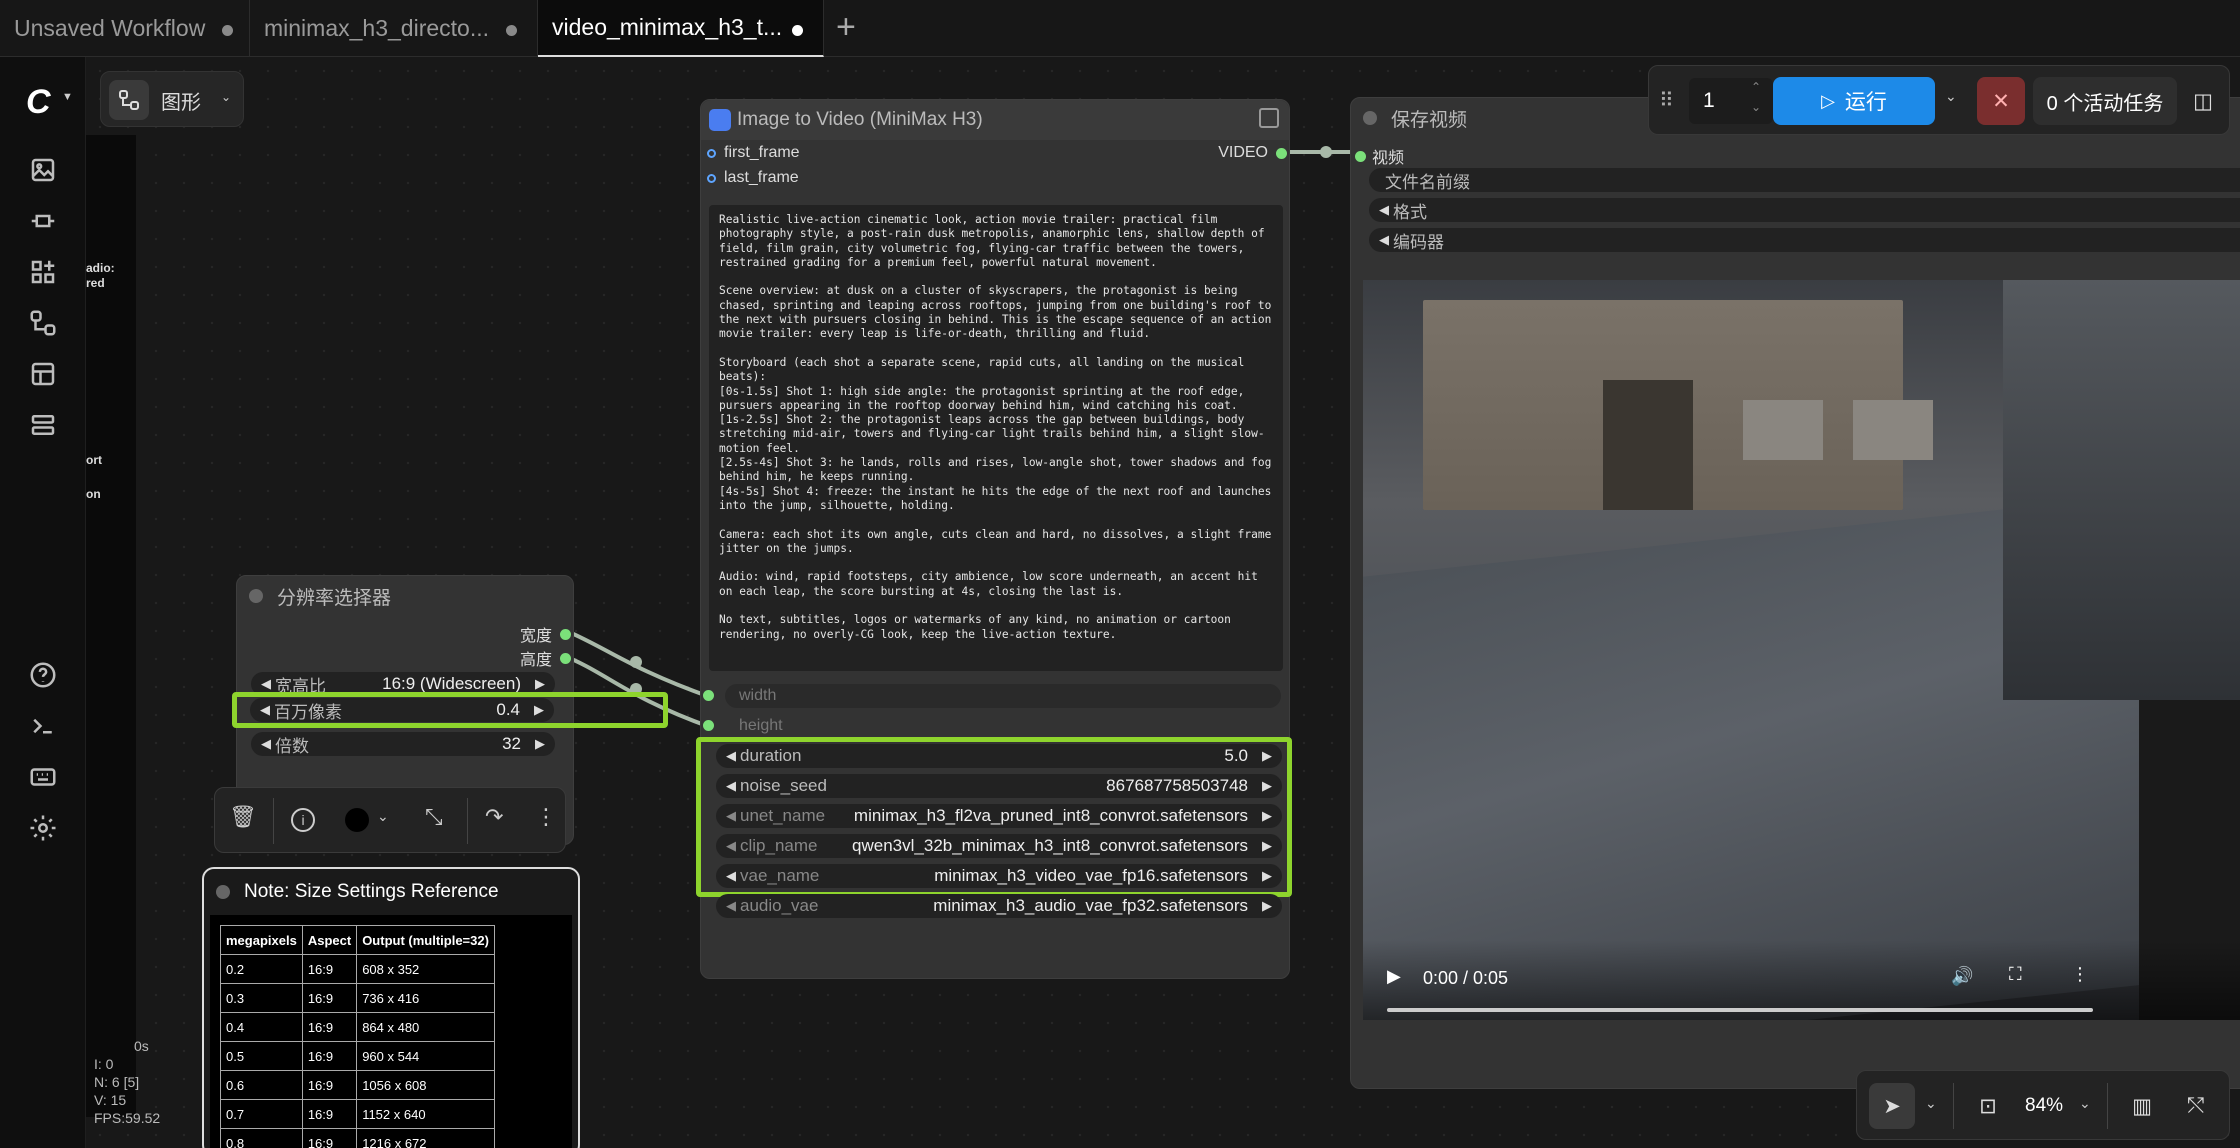 The height and width of the screenshot is (1148, 2240). I want to click on input-last-frame: last_frame, so click(753, 178).